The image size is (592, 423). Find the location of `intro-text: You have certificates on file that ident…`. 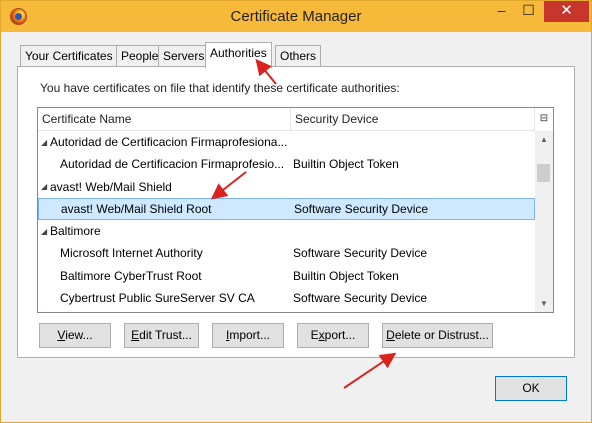

intro-text: You have certificates on file that ident… is located at coordinates (220, 88).